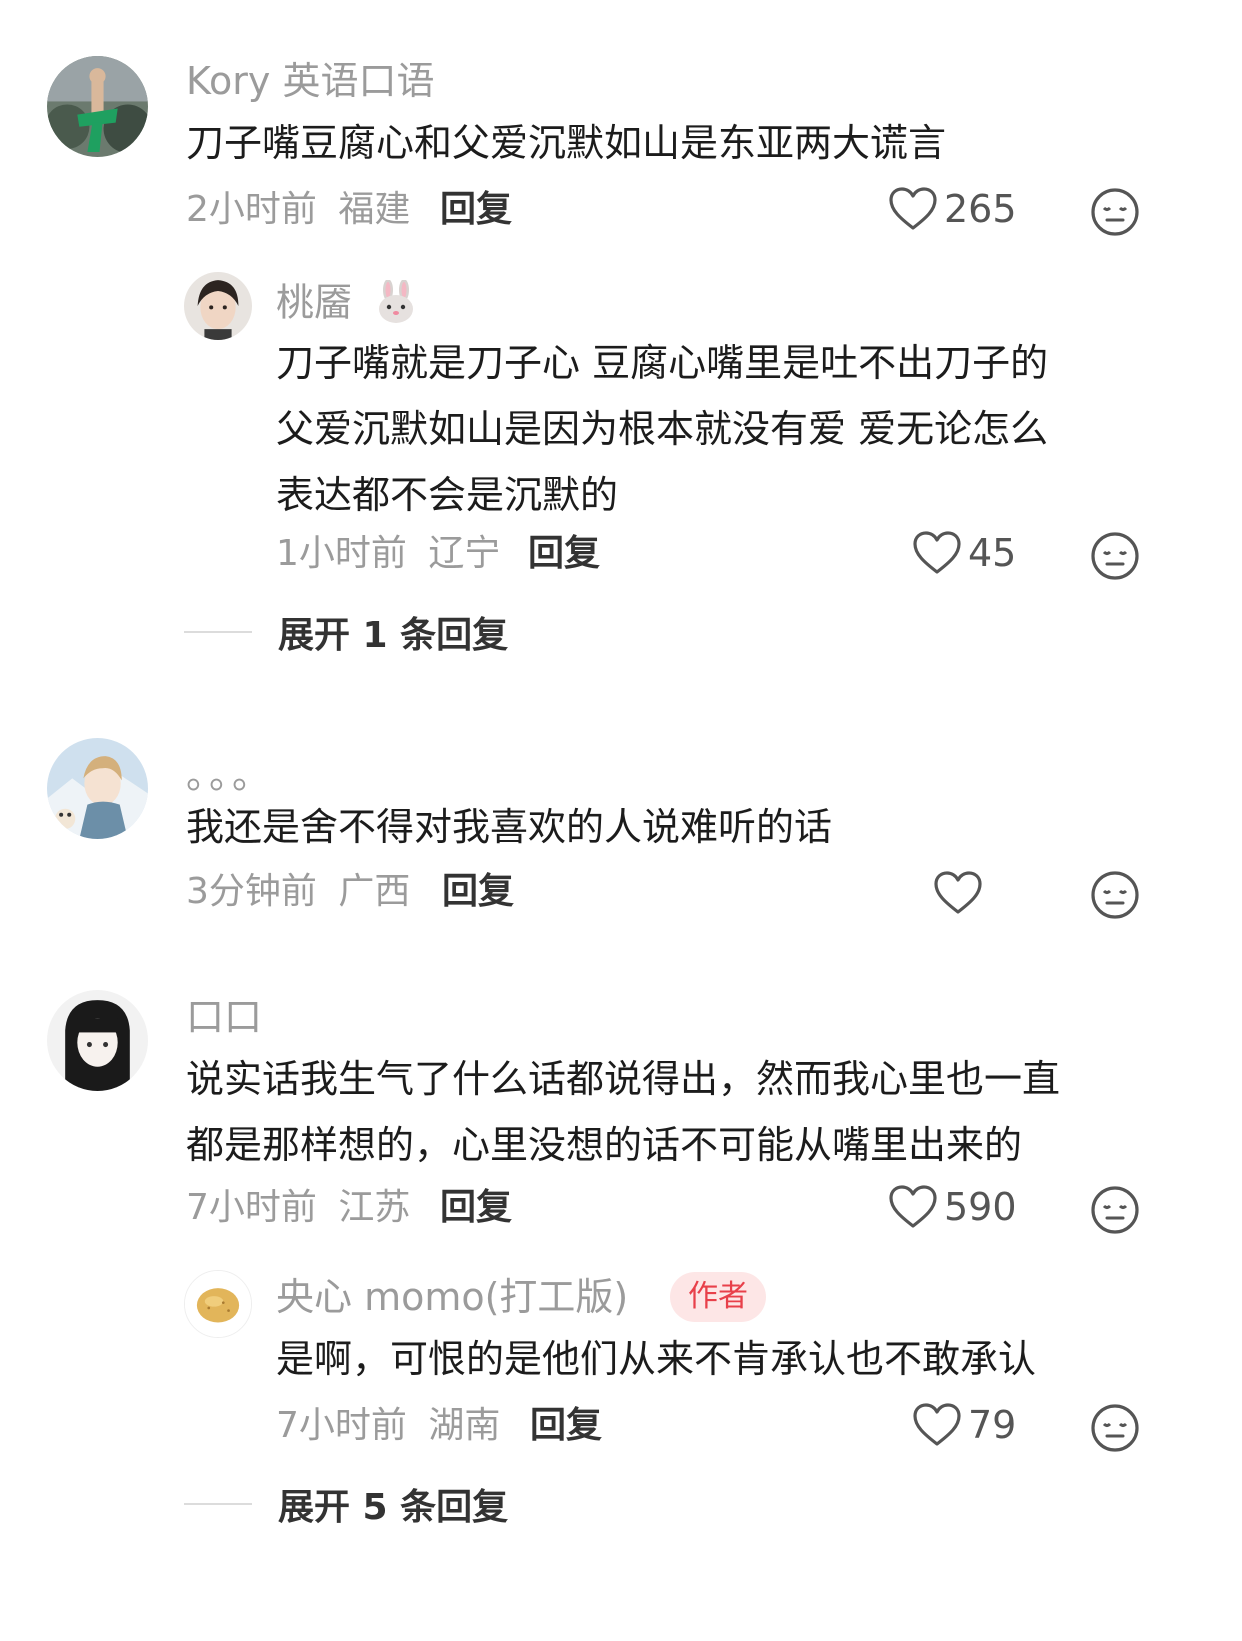 This screenshot has height=1641, width=1242. What do you see at coordinates (447, 495) in the screenshot?
I see `comment-line: 表达都不会是沉默的` at bounding box center [447, 495].